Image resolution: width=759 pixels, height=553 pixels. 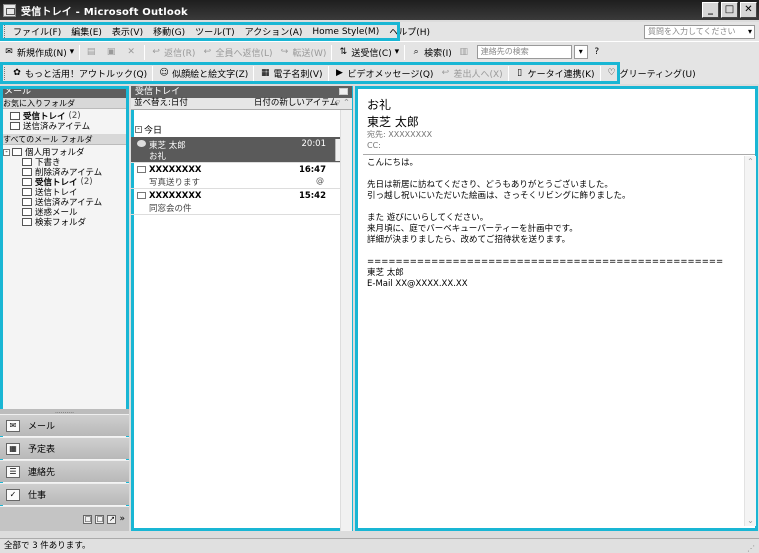 What do you see at coordinates (417, 284) in the screenshot?
I see `body-line: E-Mail XX@XXXX.XX.XX` at bounding box center [417, 284].